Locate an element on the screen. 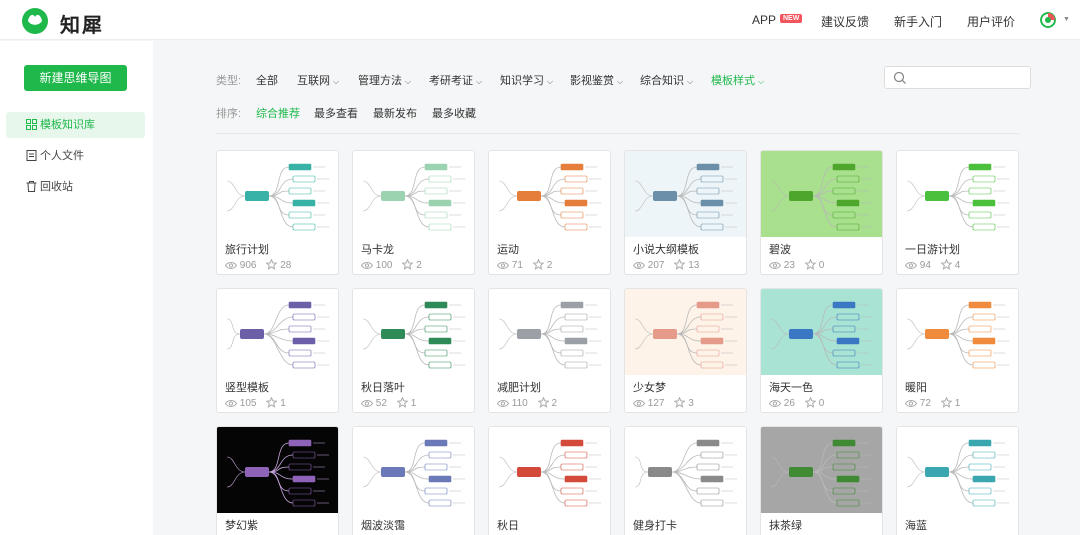  template-card: 健身打卡 is located at coordinates (685, 480).